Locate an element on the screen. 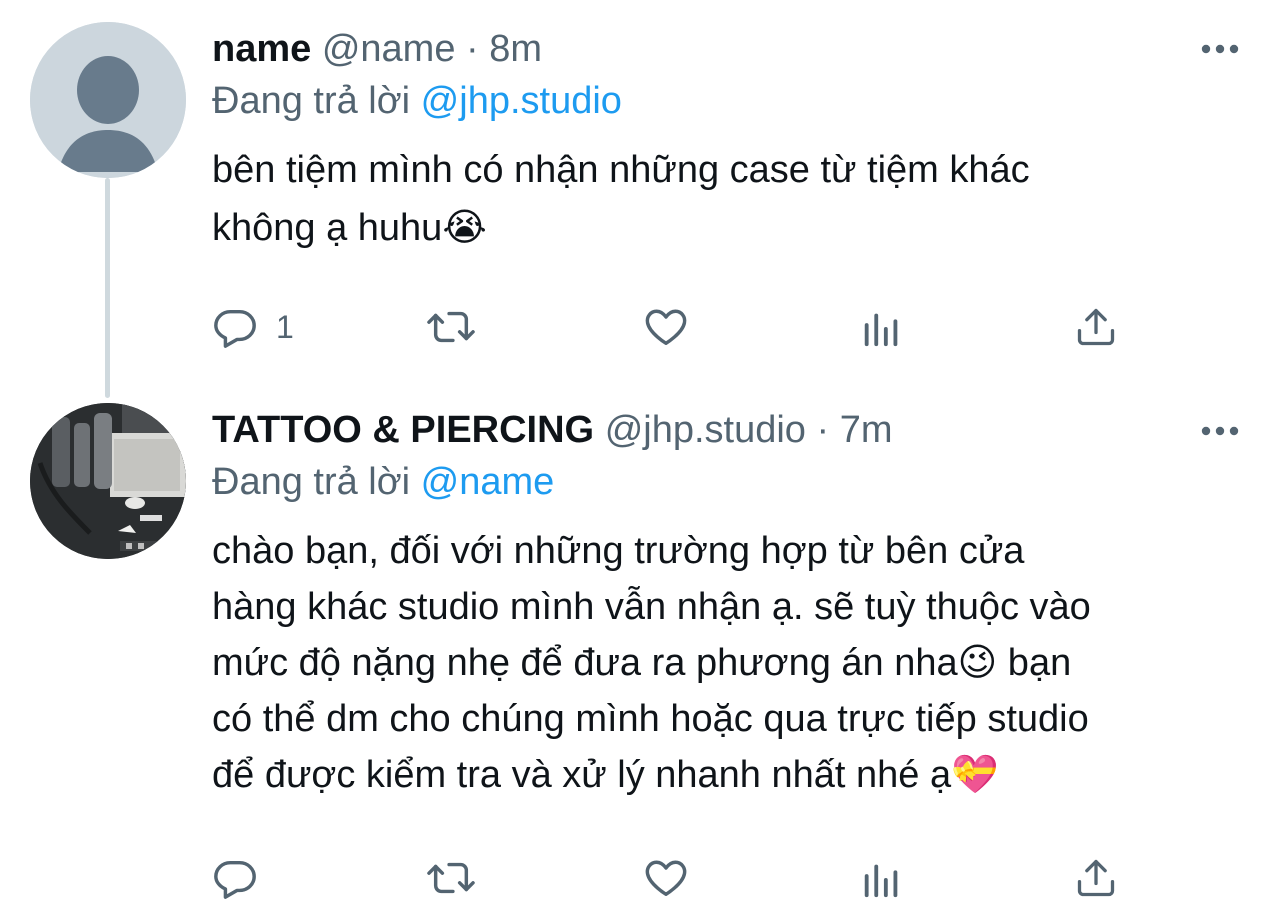  mention-link: @jhp.studio is located at coordinates (521, 101).